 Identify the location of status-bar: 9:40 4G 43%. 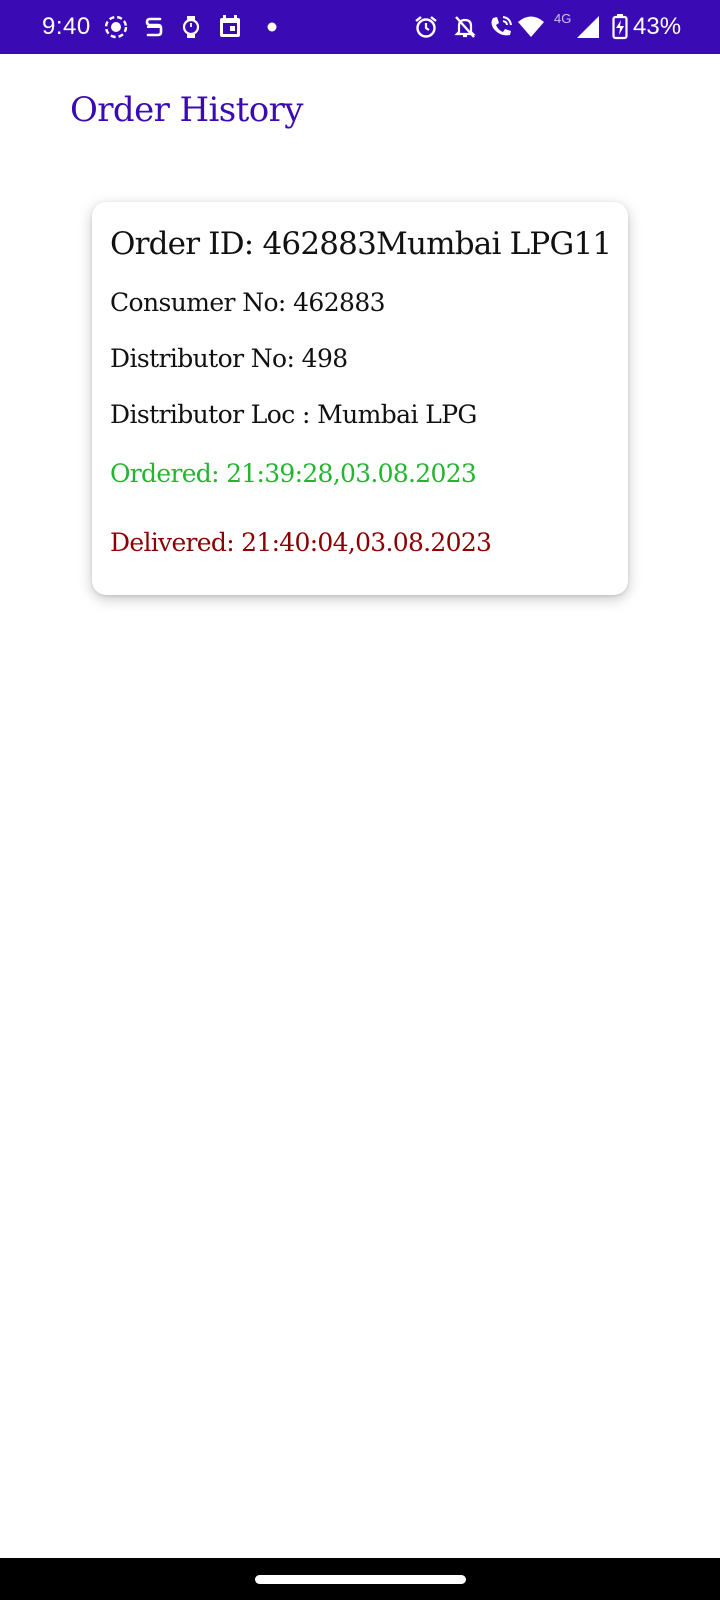
(360, 27).